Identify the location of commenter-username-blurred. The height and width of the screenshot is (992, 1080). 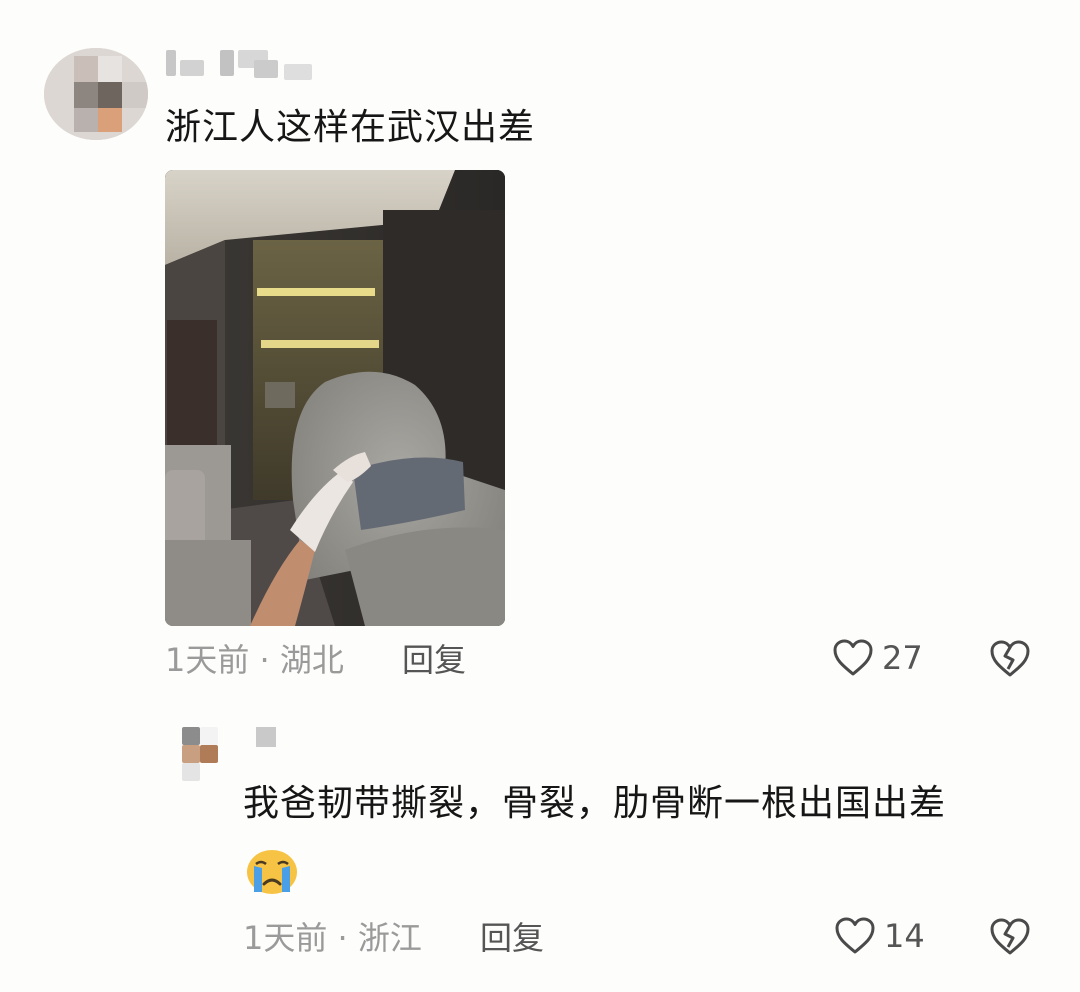
(241, 66).